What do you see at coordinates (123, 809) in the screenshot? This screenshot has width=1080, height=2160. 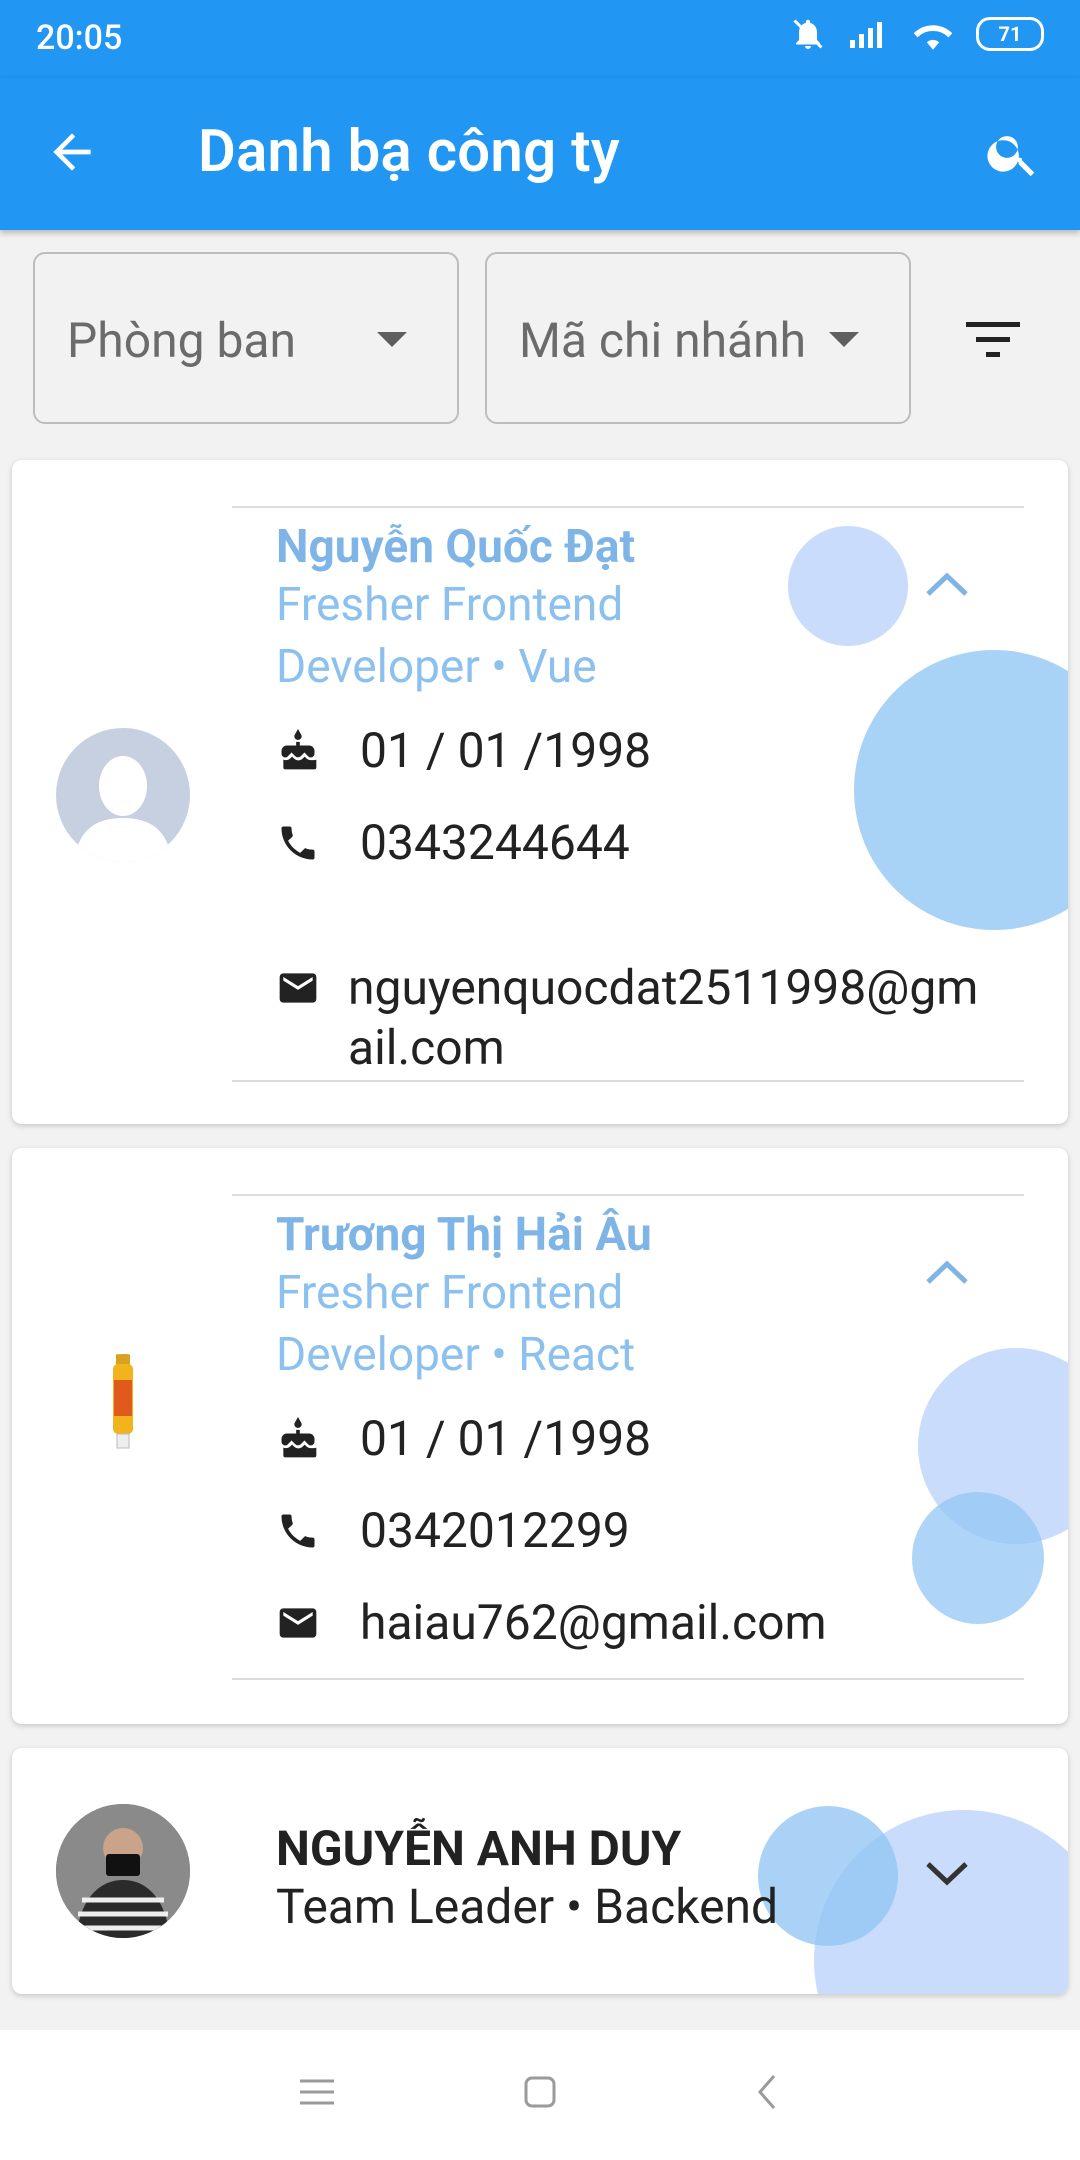 I see `person-silhouette-icon` at bounding box center [123, 809].